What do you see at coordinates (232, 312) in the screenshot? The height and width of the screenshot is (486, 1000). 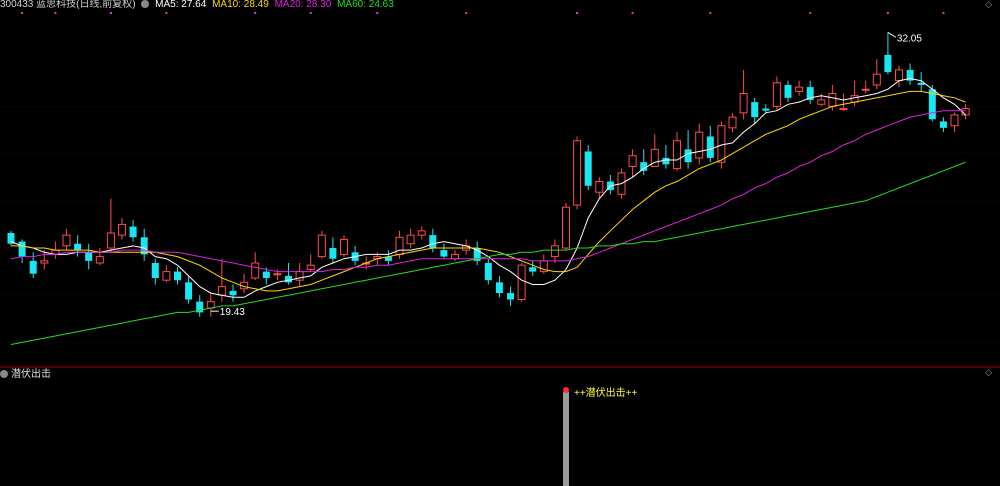 I see `low-label: 19.43` at bounding box center [232, 312].